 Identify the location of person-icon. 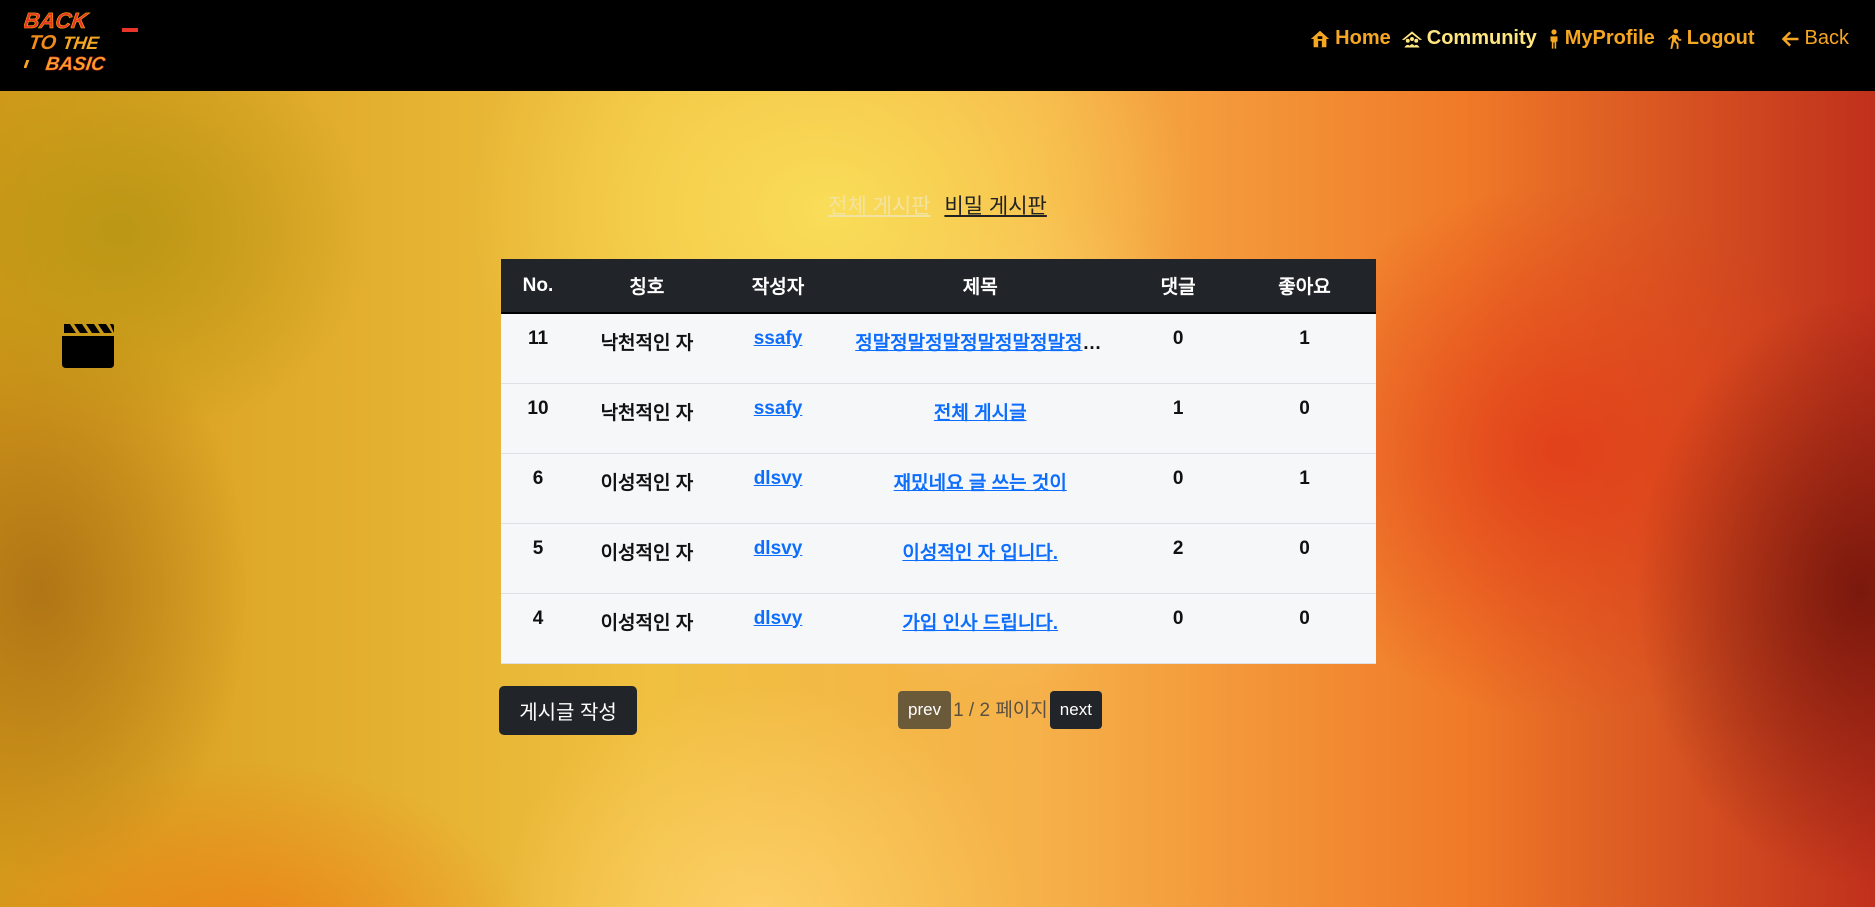
(1554, 38).